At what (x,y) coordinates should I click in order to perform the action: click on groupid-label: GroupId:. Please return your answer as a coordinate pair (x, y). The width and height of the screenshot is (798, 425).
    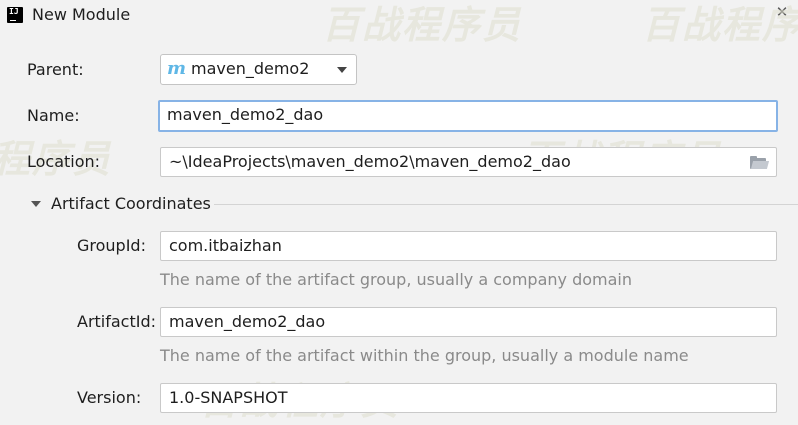
    Looking at the image, I should click on (111, 245).